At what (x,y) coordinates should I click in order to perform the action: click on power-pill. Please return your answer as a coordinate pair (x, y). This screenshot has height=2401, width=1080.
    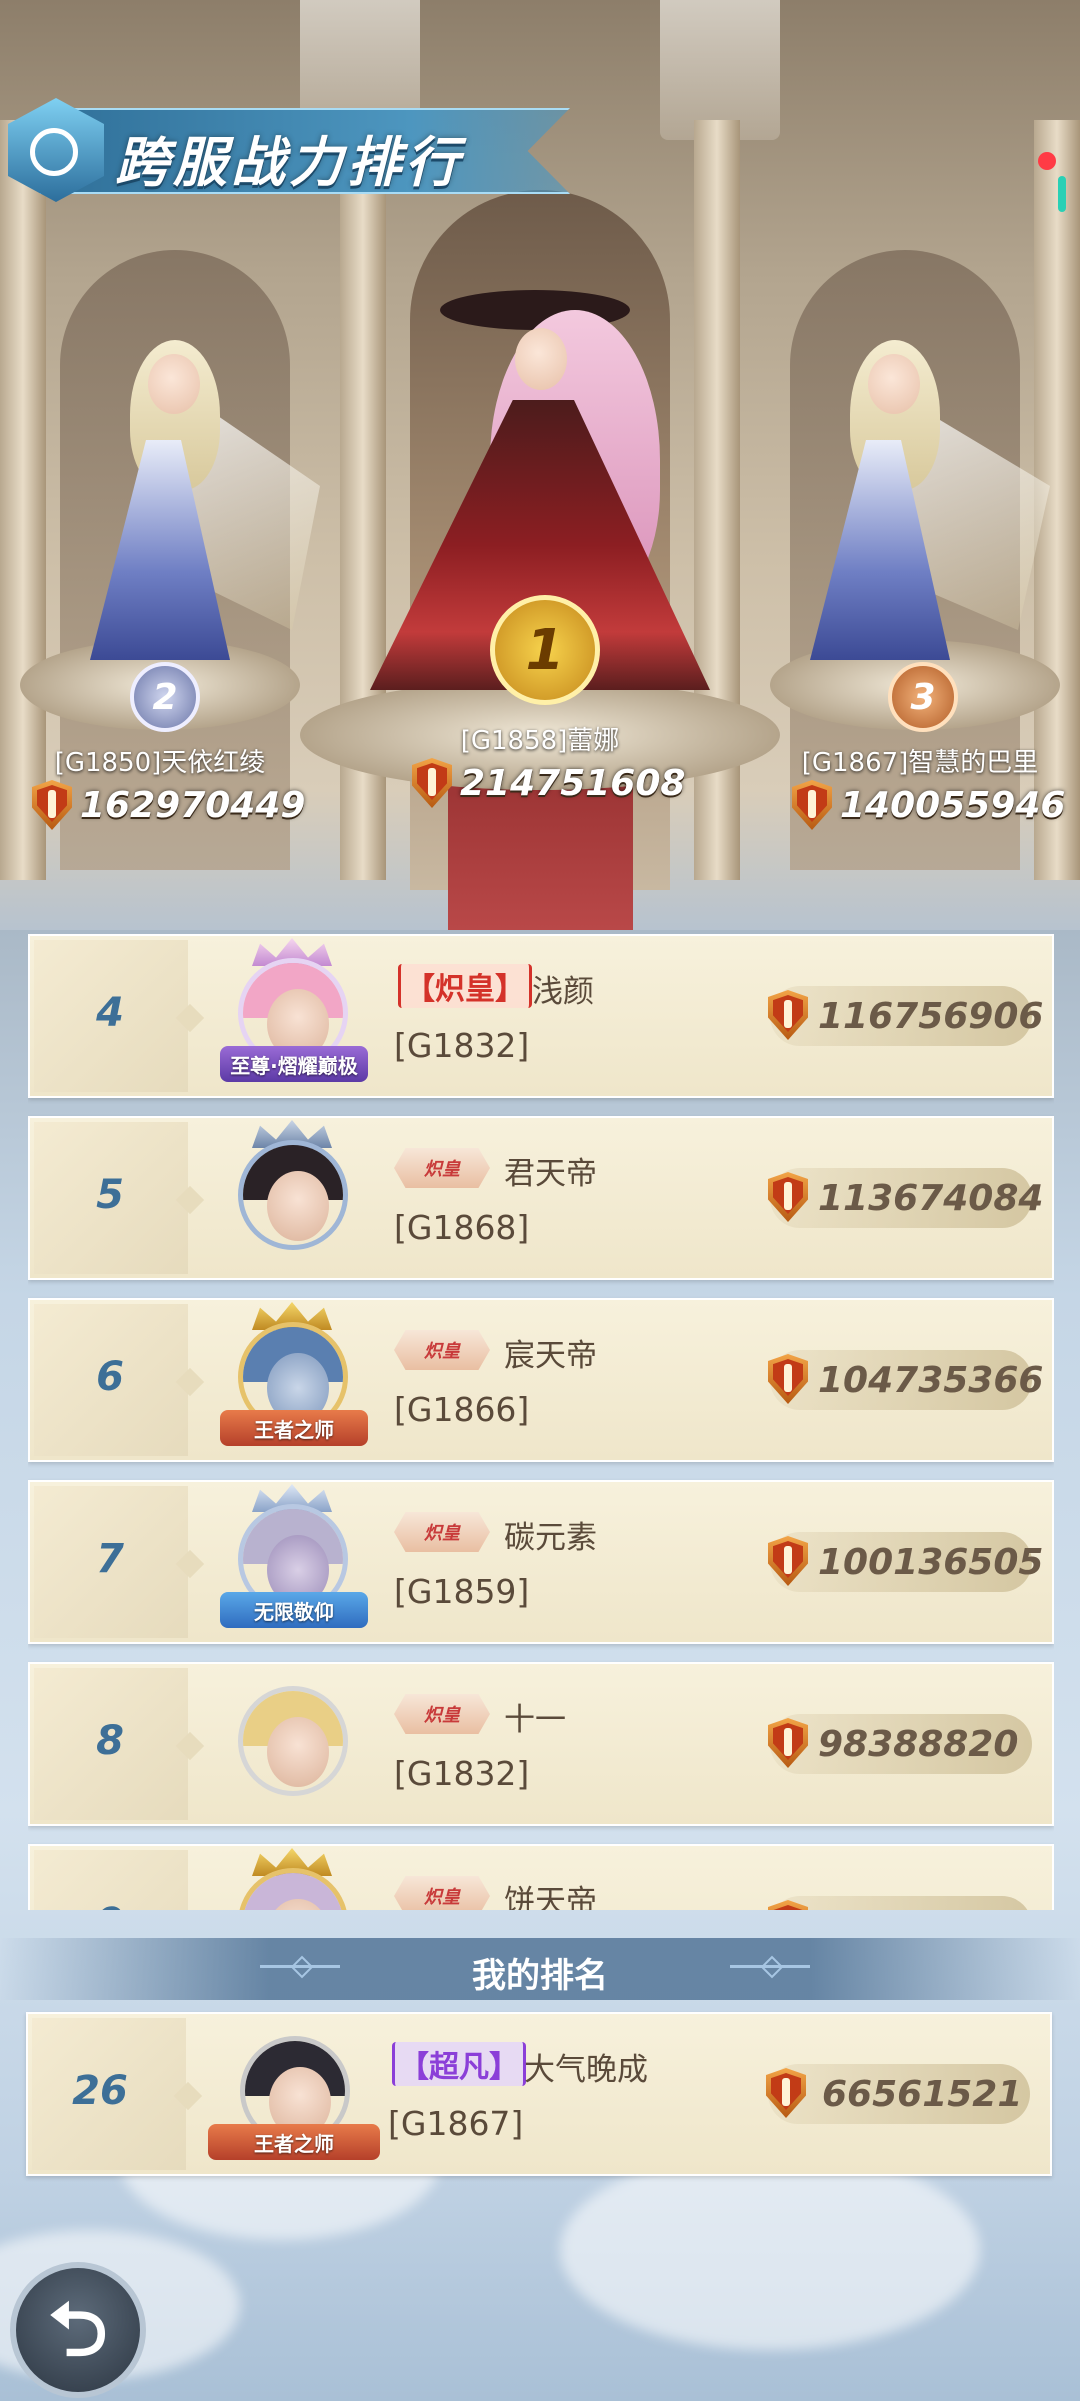
    Looking at the image, I should click on (901, 1903).